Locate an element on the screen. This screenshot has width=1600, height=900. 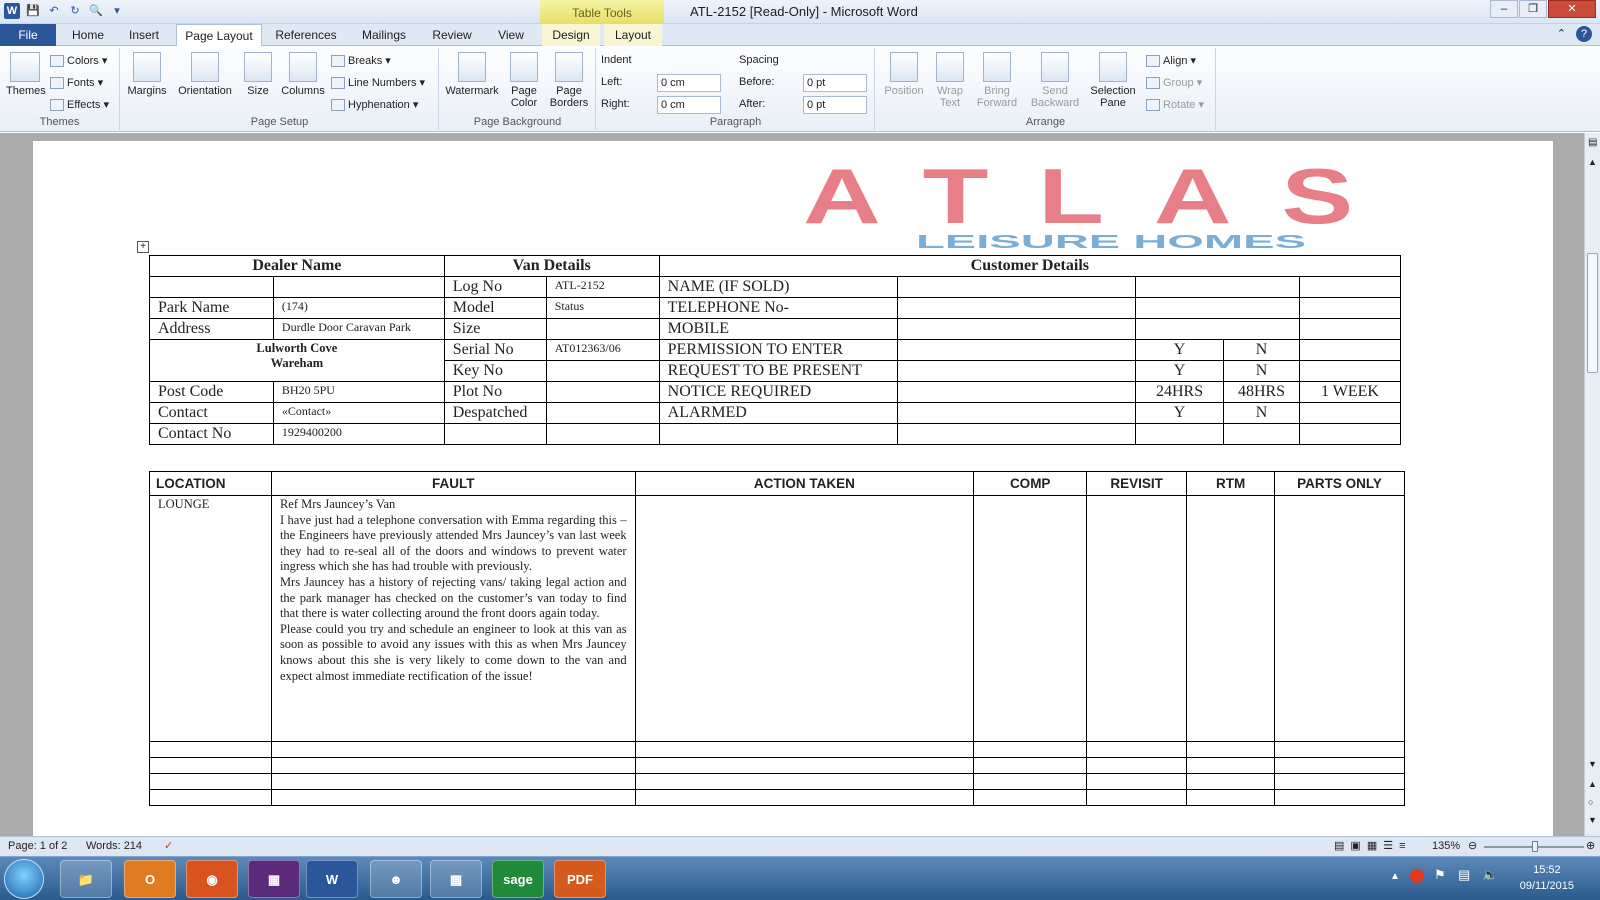
size-button: Size is located at coordinates (258, 74).